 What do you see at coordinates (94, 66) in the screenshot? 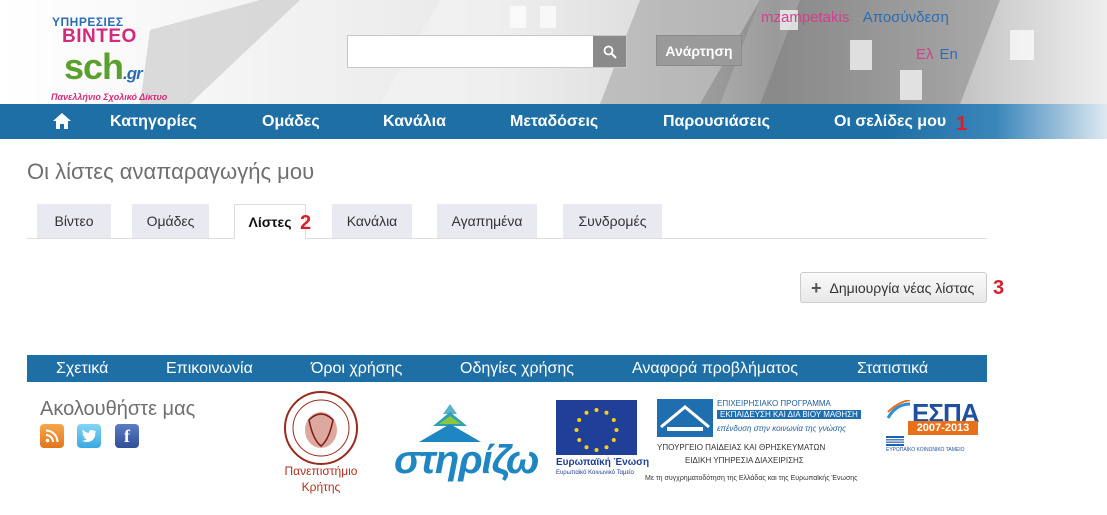
I see `logo-sch-text: sch` at bounding box center [94, 66].